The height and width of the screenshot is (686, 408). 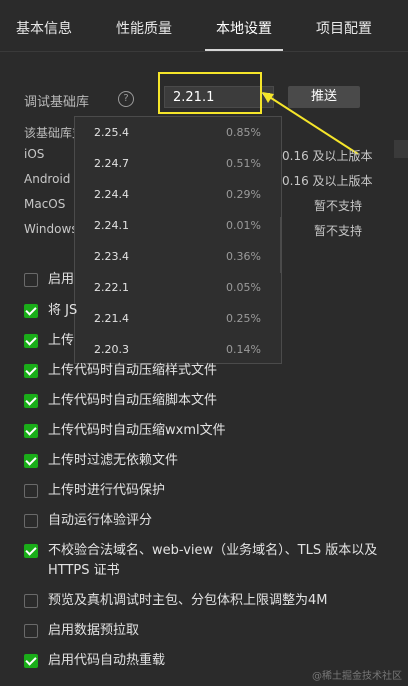 What do you see at coordinates (401, 149) in the screenshot?
I see `table-scroll-indicator` at bounding box center [401, 149].